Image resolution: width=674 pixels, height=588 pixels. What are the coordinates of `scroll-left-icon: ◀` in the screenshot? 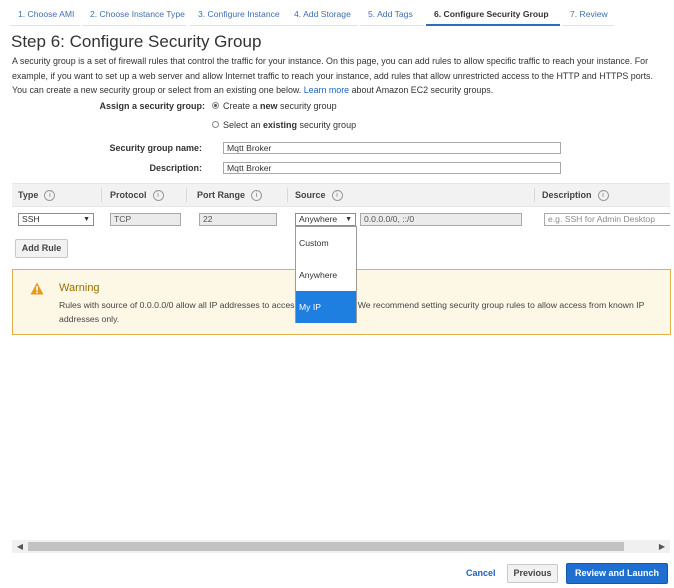 It's located at (20, 546).